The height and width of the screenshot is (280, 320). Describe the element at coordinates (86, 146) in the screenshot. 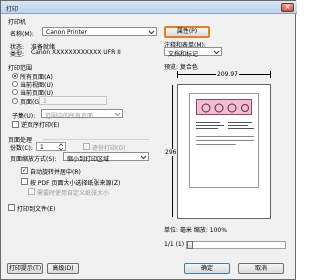

I see `collate-checkbox` at that location.